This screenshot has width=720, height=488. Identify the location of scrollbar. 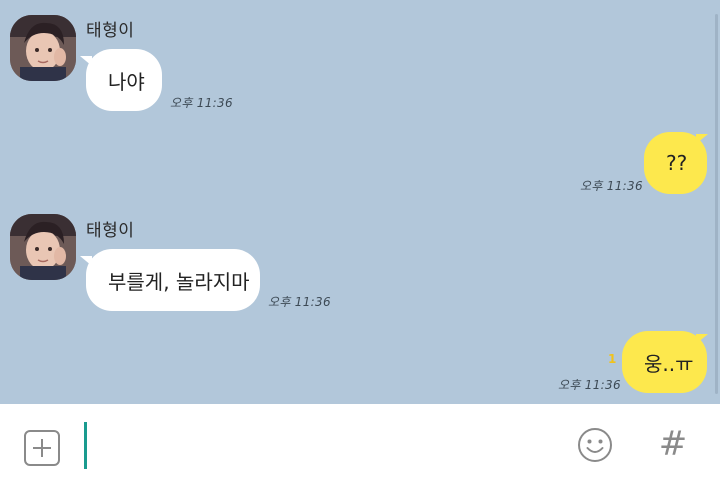
(716, 204).